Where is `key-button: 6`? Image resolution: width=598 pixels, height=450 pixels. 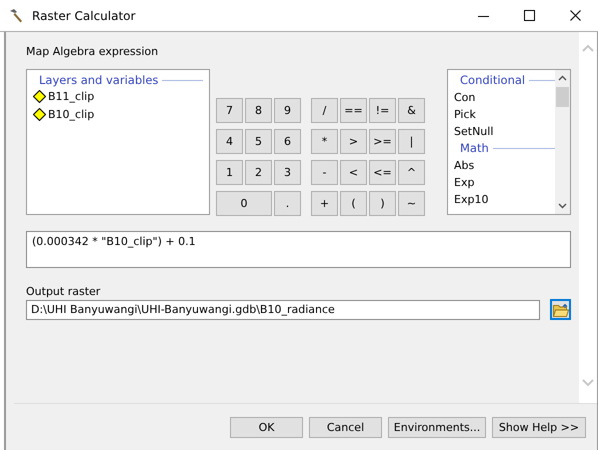 key-button: 6 is located at coordinates (287, 141).